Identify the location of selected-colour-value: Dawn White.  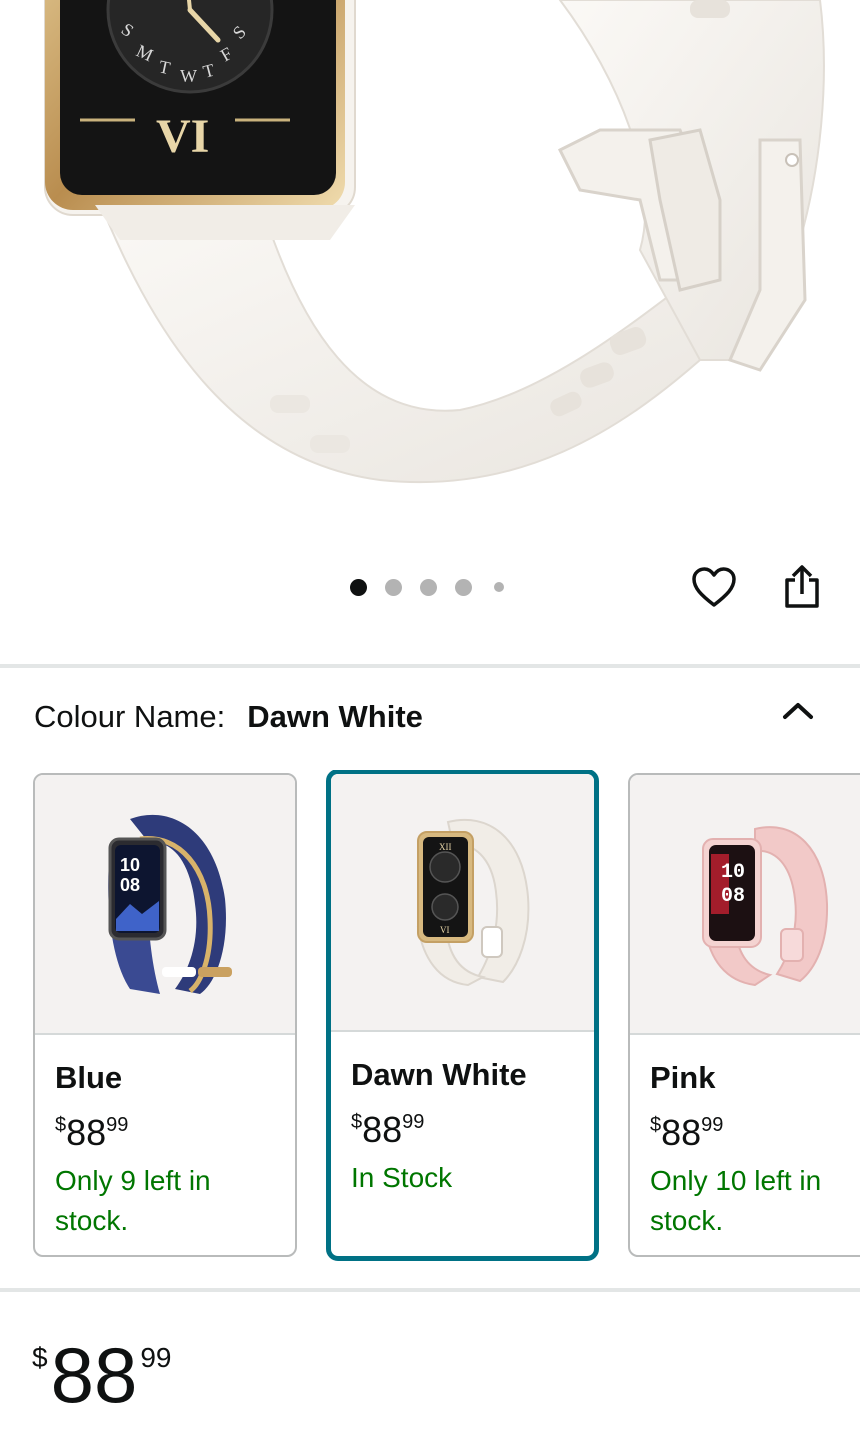
(335, 716).